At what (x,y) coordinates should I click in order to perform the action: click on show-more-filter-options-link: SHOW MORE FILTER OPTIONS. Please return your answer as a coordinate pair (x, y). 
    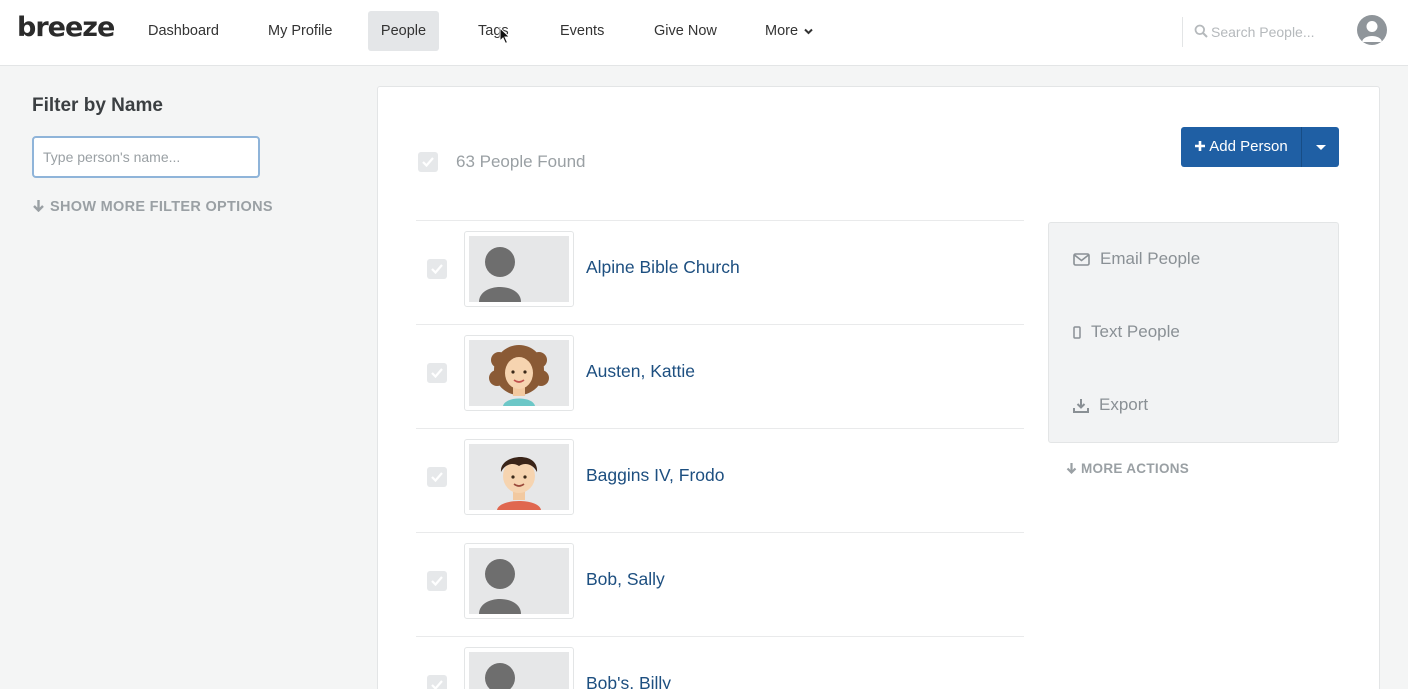
    Looking at the image, I should click on (152, 207).